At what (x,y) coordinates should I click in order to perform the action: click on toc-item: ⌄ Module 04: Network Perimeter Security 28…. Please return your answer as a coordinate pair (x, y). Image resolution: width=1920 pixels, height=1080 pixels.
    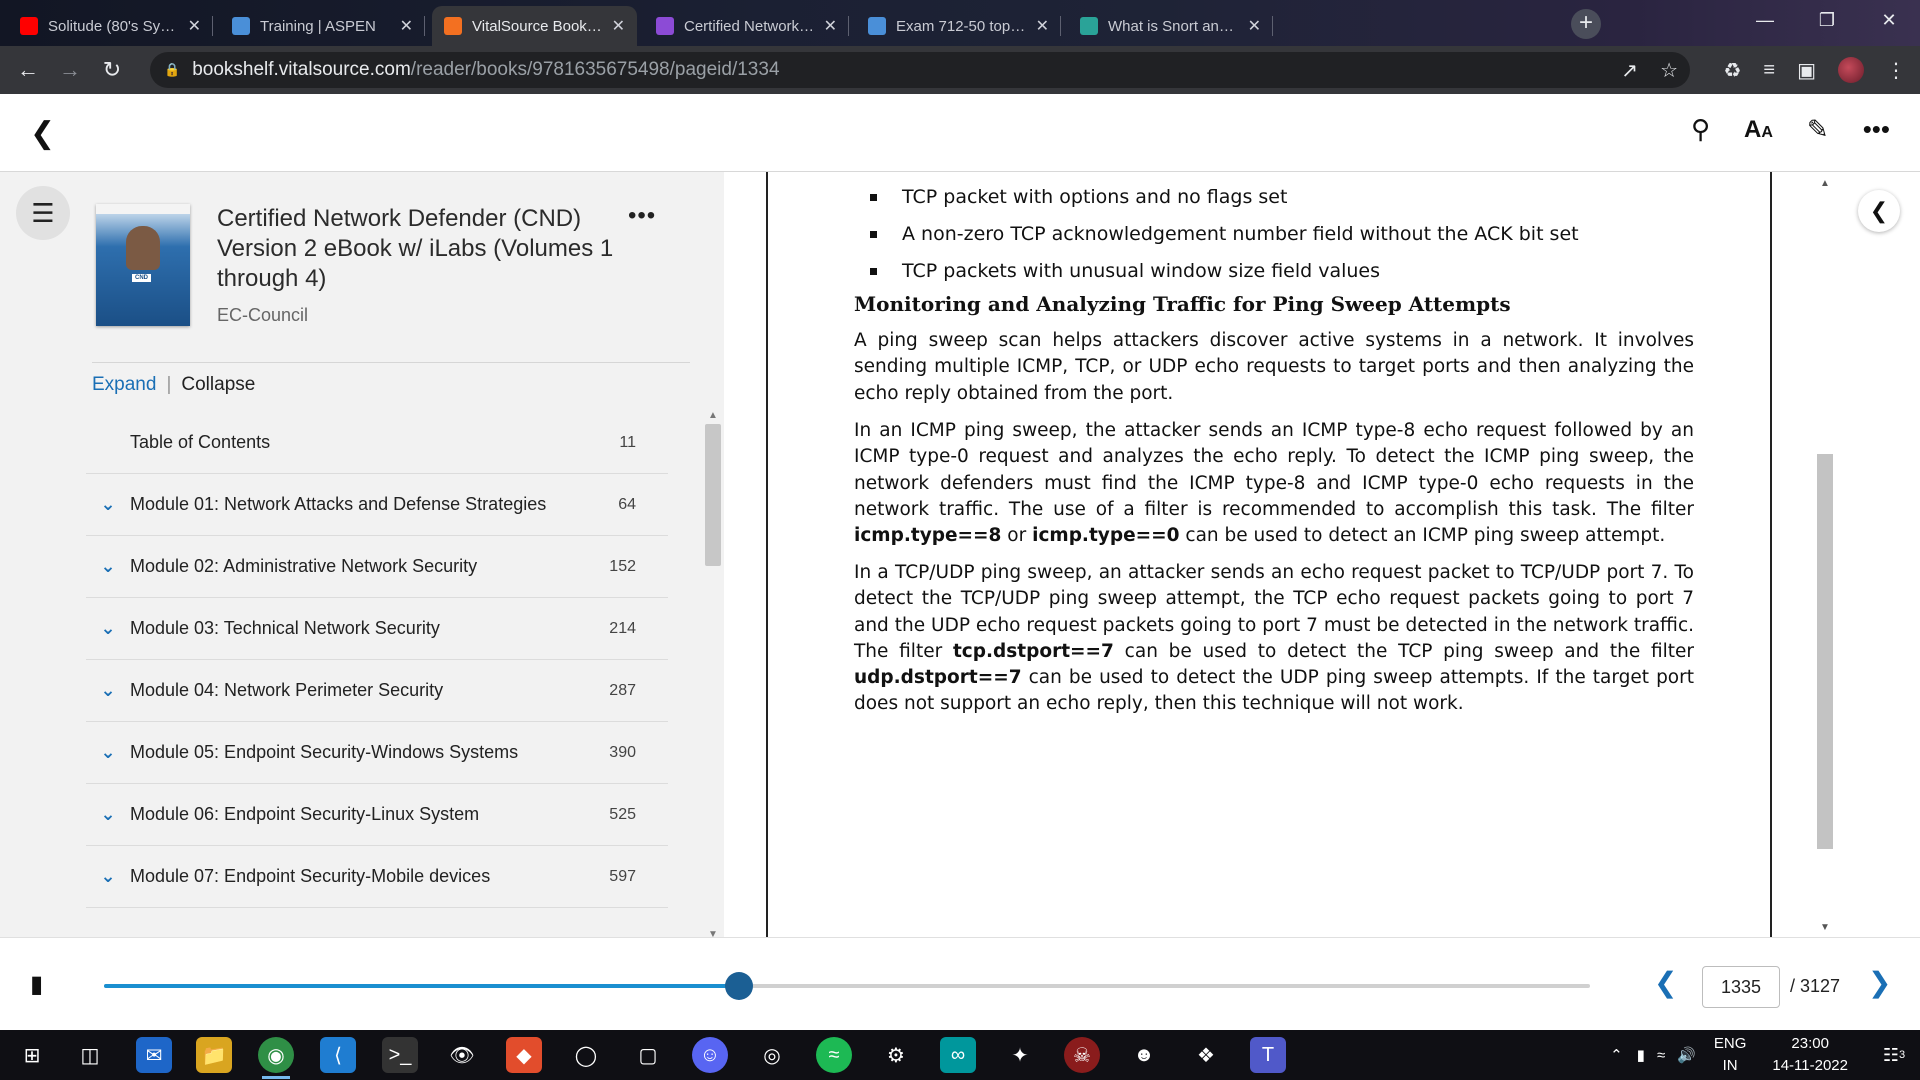
    Looking at the image, I should click on (377, 691).